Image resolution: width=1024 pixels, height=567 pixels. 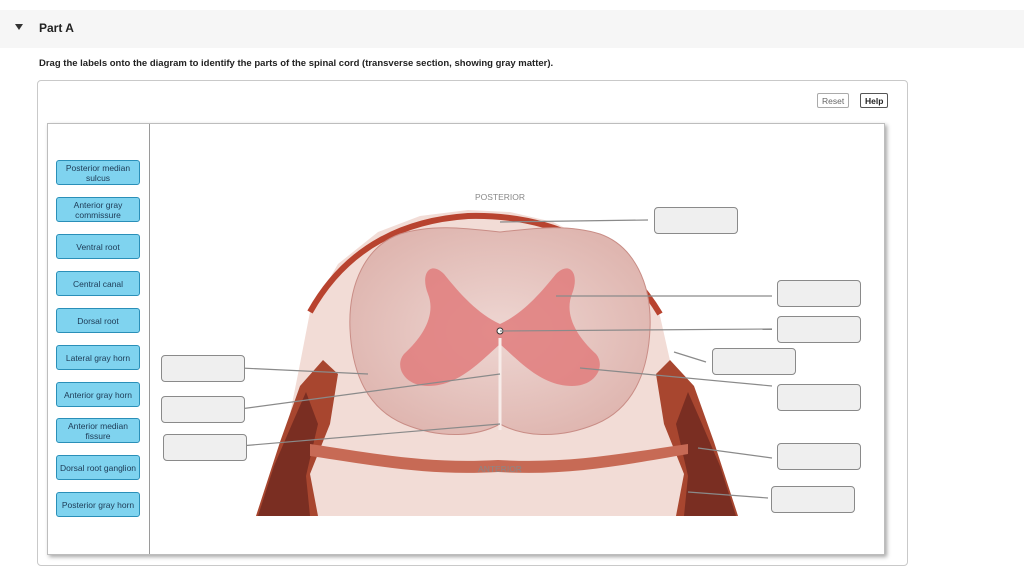 What do you see at coordinates (19, 27) in the screenshot?
I see `collapse-caret-icon` at bounding box center [19, 27].